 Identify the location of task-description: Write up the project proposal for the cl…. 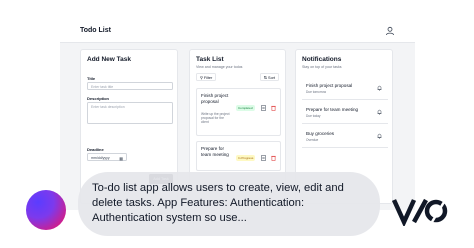
(215, 118).